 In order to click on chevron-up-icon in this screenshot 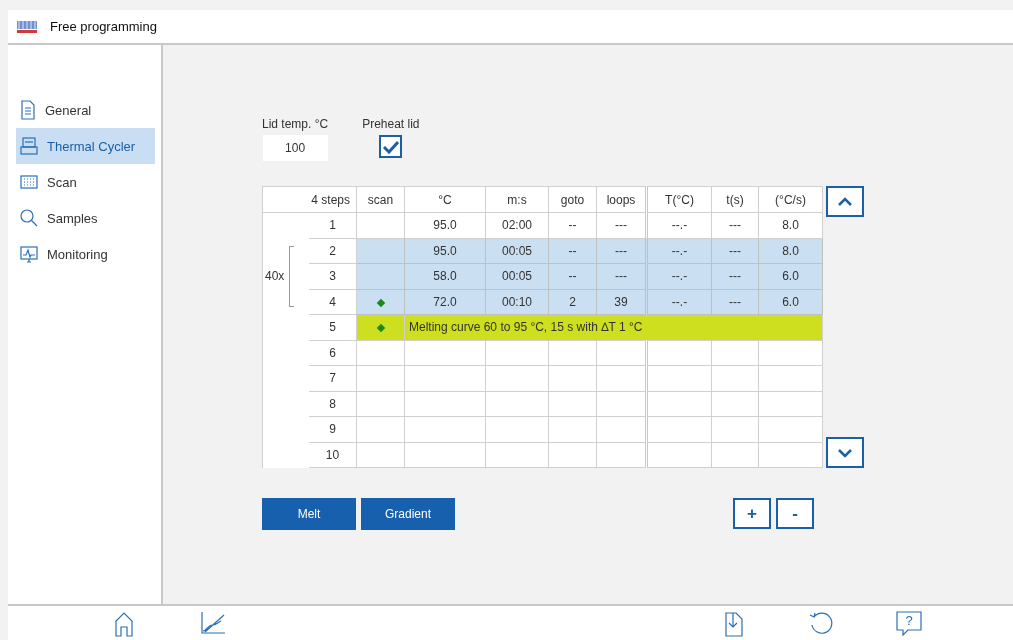, I will do `click(845, 201)`.